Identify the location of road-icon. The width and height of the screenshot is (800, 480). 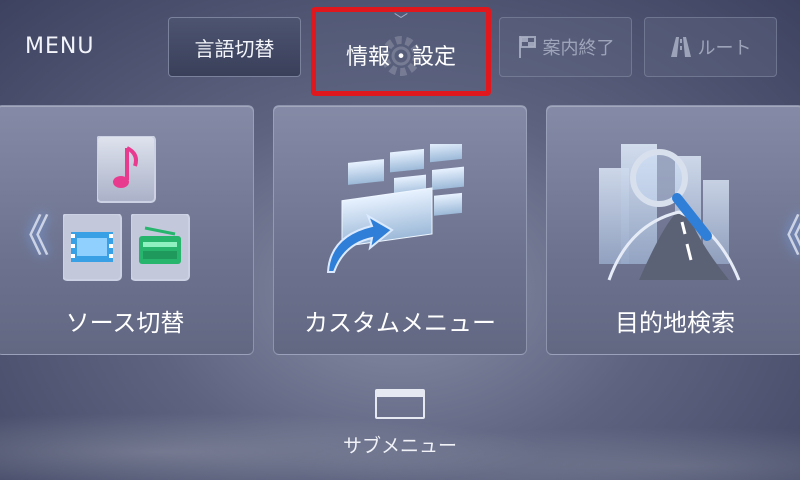
(681, 47).